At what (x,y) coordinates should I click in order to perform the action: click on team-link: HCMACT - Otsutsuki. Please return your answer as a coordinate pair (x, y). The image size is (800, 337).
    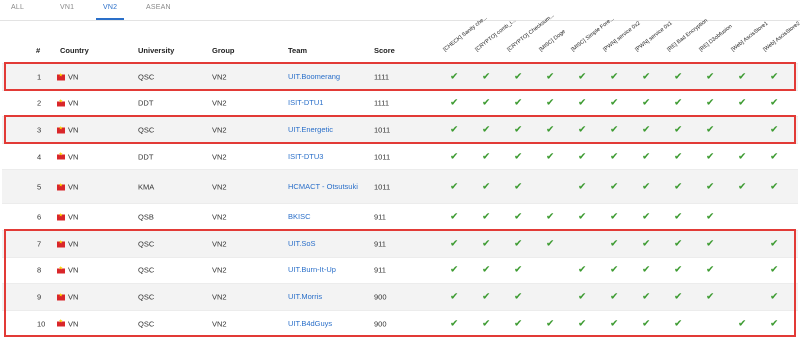
    Looking at the image, I should click on (323, 187).